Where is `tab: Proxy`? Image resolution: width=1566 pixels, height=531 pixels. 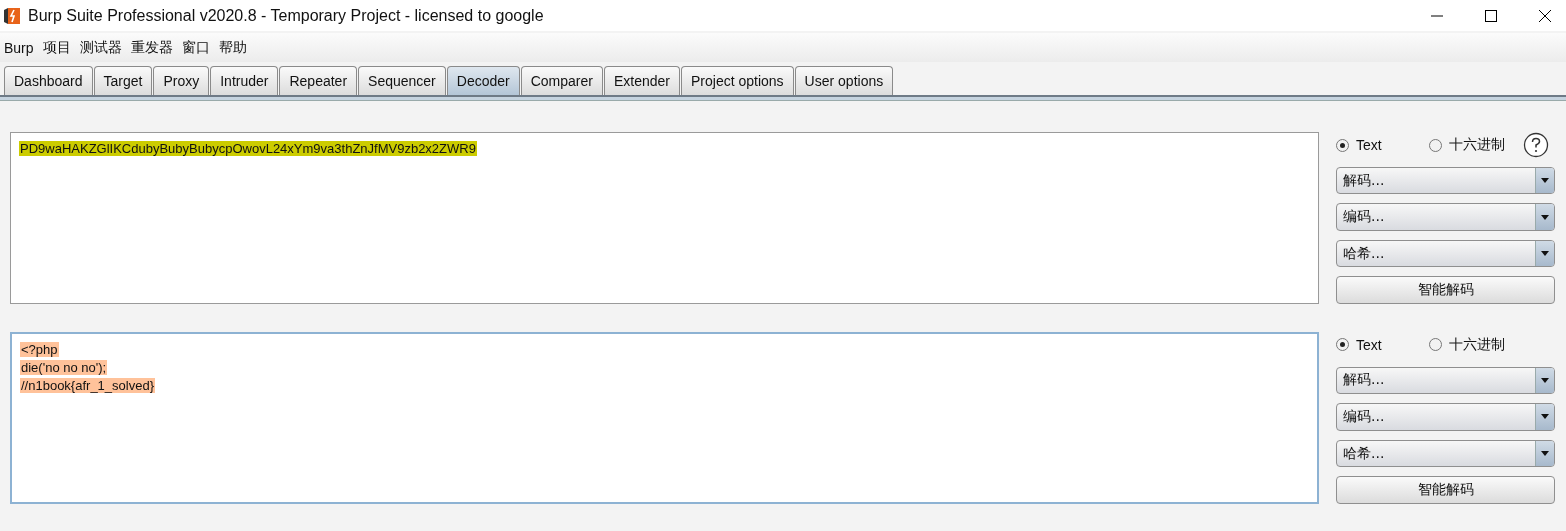
tab: Proxy is located at coordinates (181, 80).